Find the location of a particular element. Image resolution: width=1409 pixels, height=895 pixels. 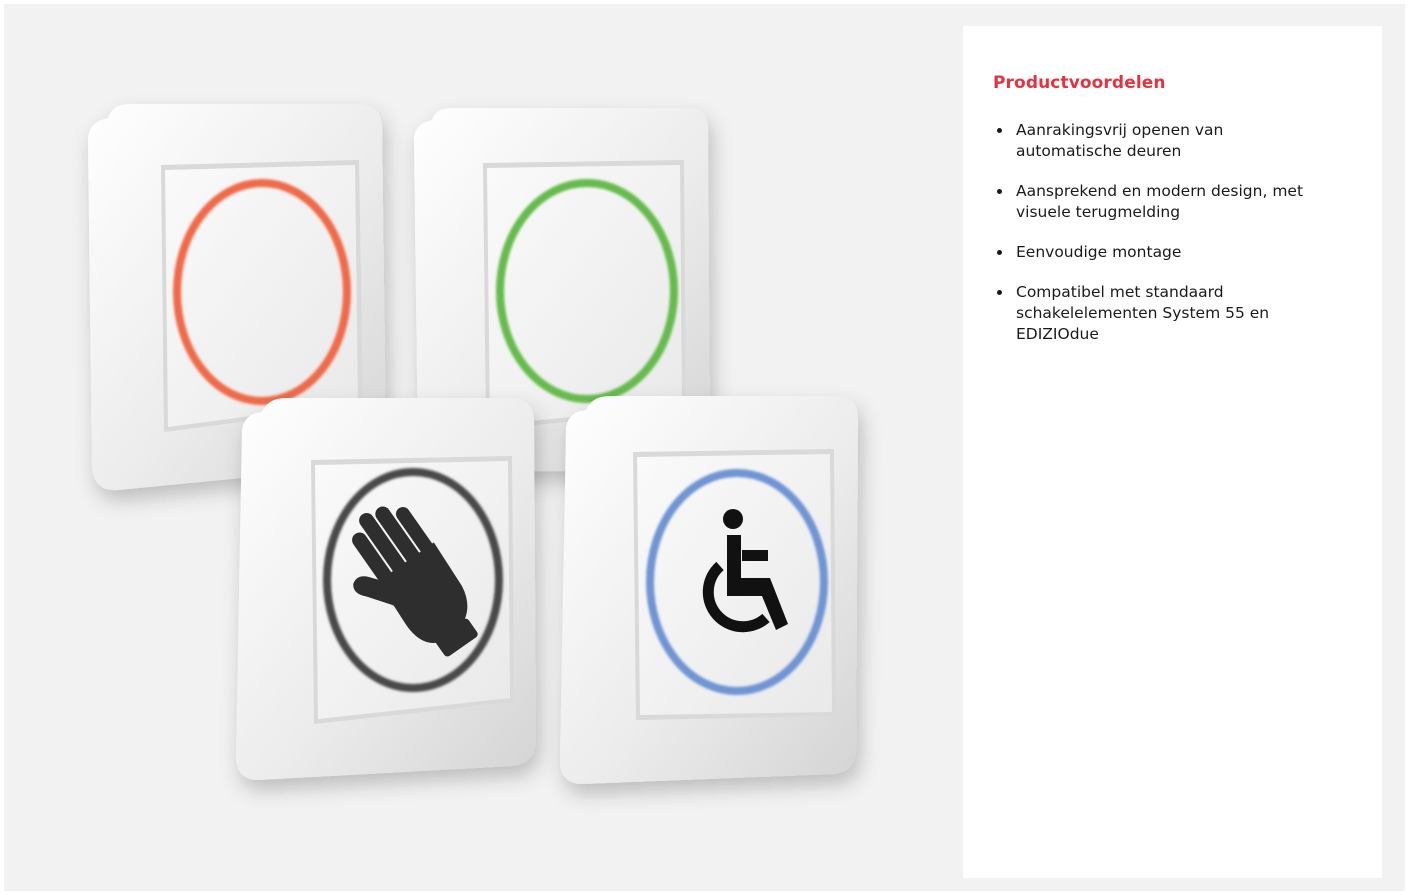

panel-title: Productvoordelen is located at coordinates (1079, 83).